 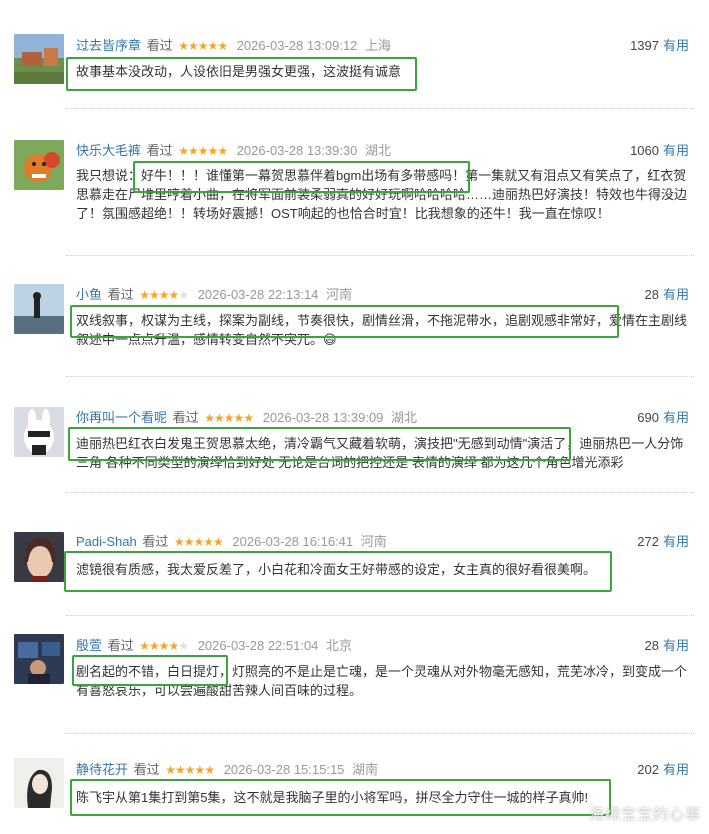 I want to click on vote-count: 690, so click(x=648, y=417).